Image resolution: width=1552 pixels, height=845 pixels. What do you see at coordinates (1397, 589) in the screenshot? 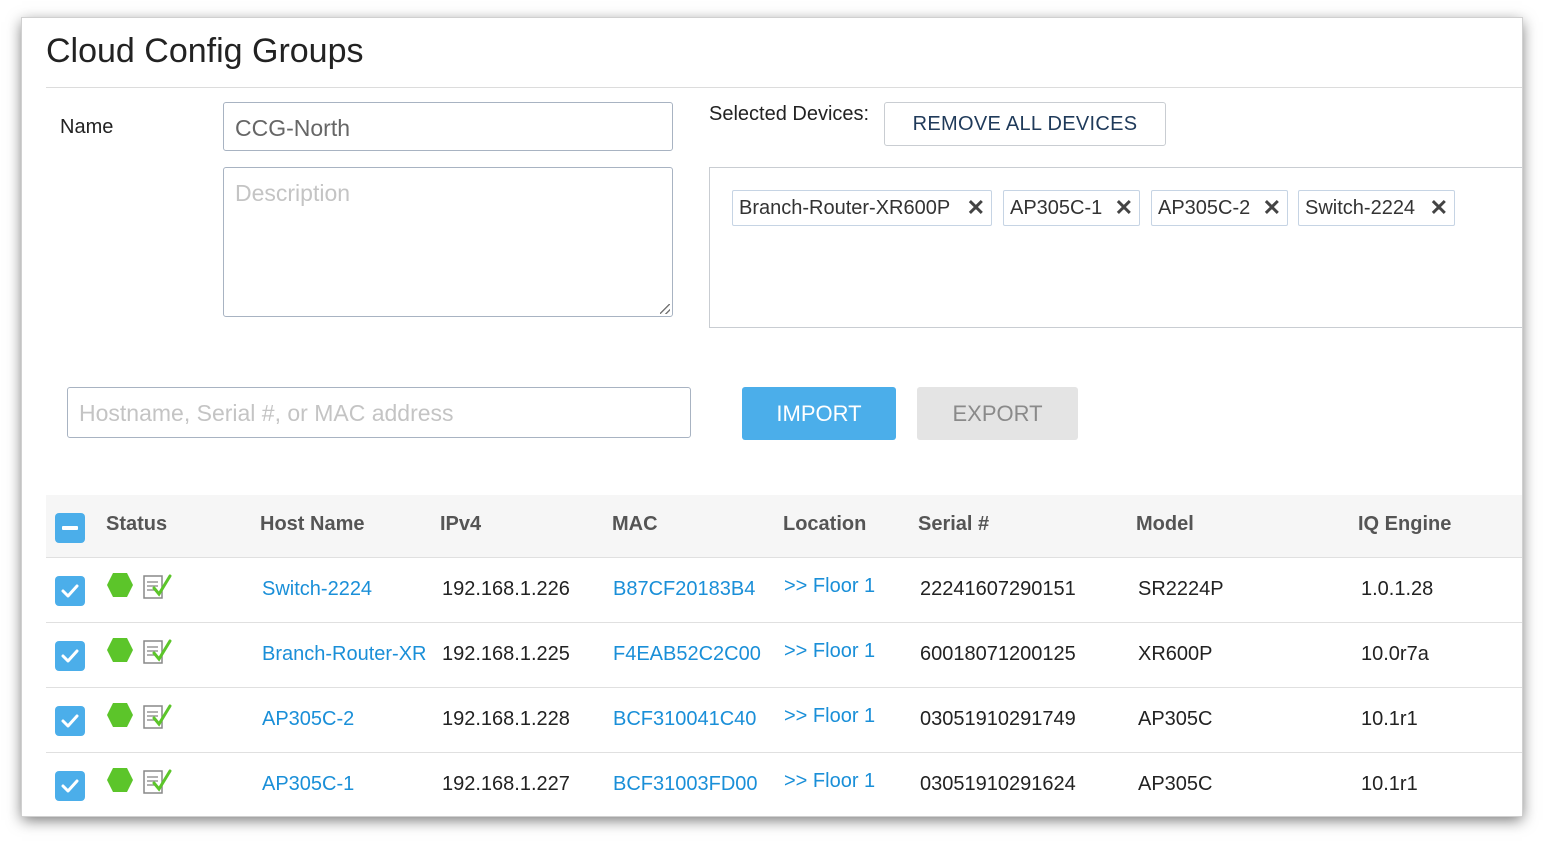
I see `iq-engine-cell: 1.0.1.28` at bounding box center [1397, 589].